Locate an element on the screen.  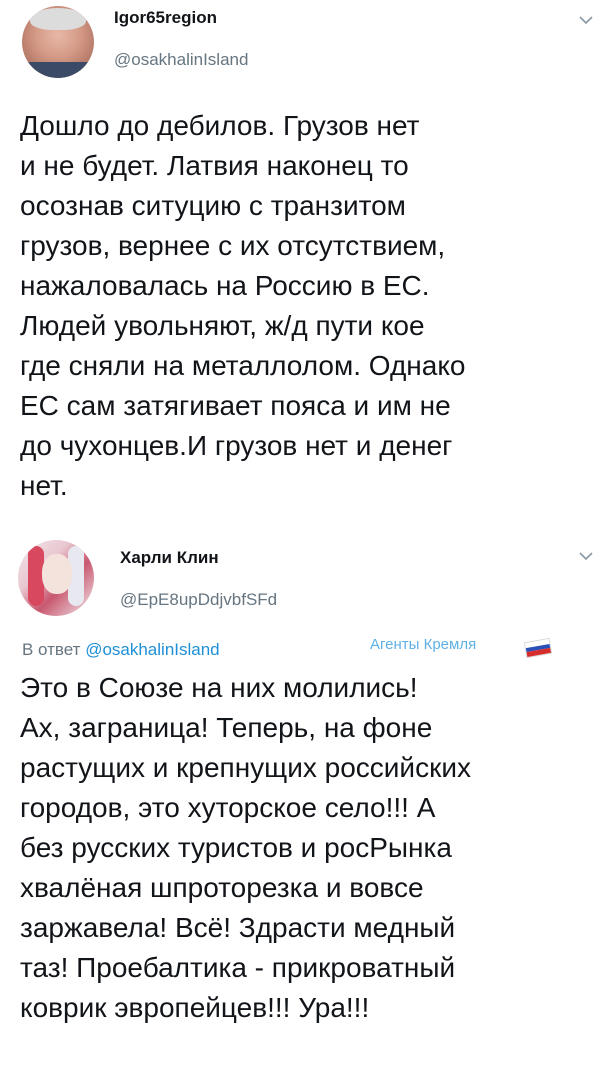
display-name: Igor65region is located at coordinates (165, 18).